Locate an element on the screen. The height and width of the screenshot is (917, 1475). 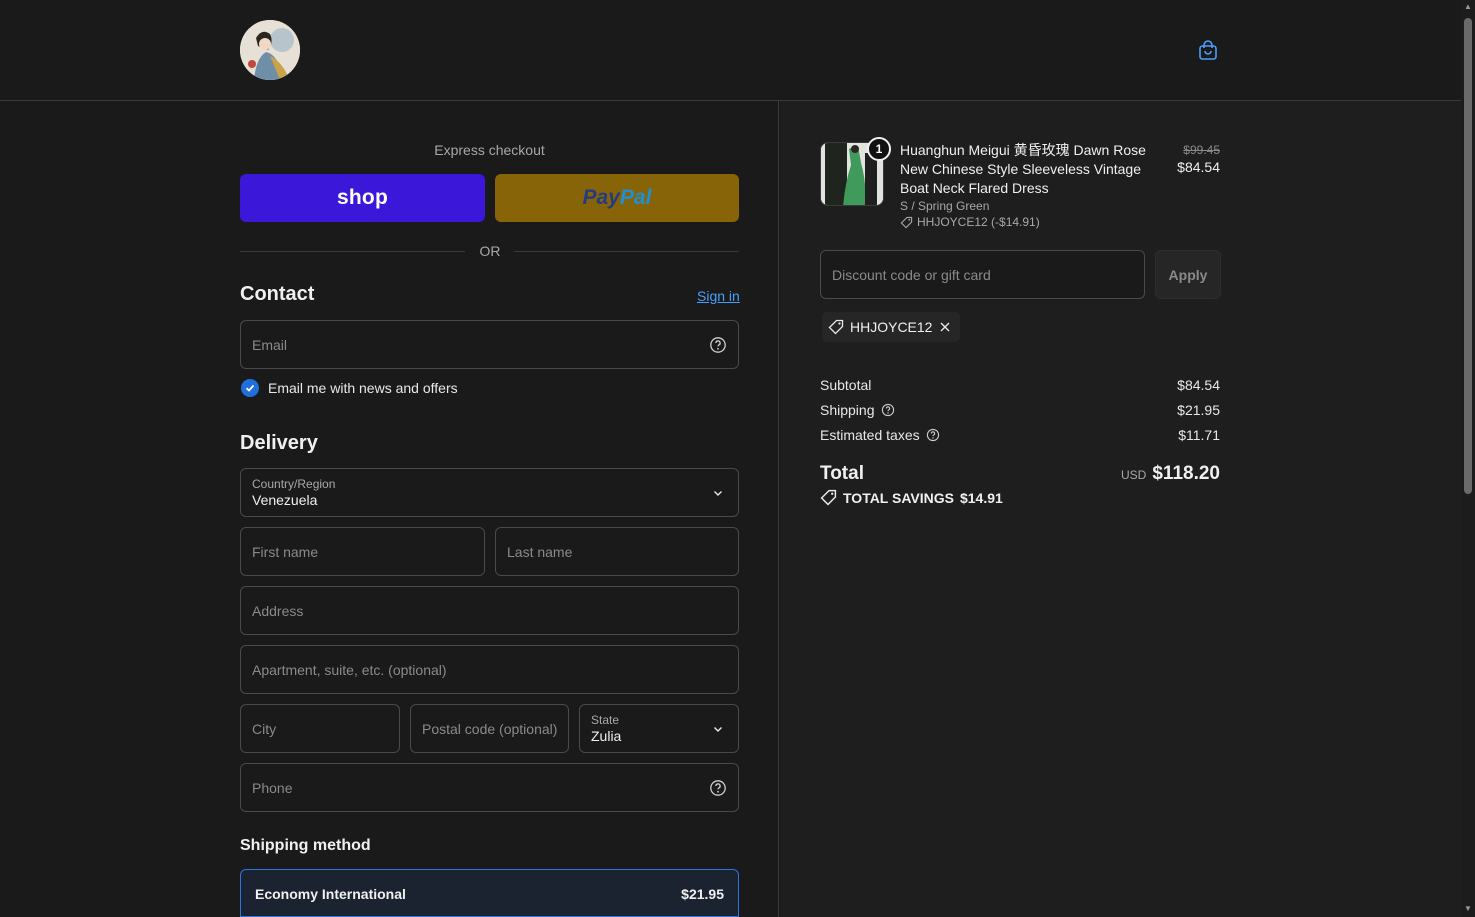
country-select: Country/Region Venezuela is located at coordinates (489, 492).